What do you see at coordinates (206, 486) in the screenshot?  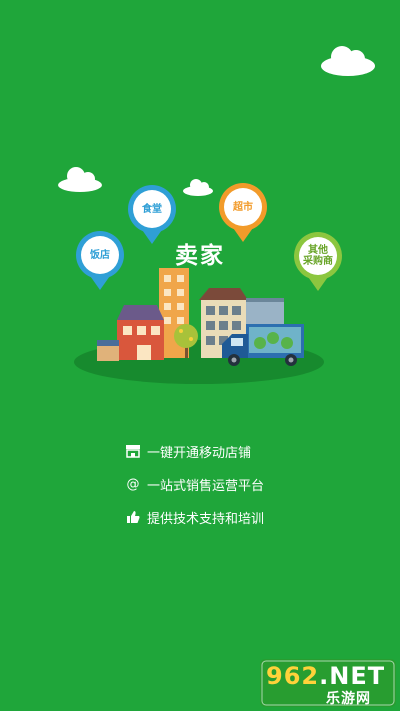 I see `feature-text: 一站式销售运营平台` at bounding box center [206, 486].